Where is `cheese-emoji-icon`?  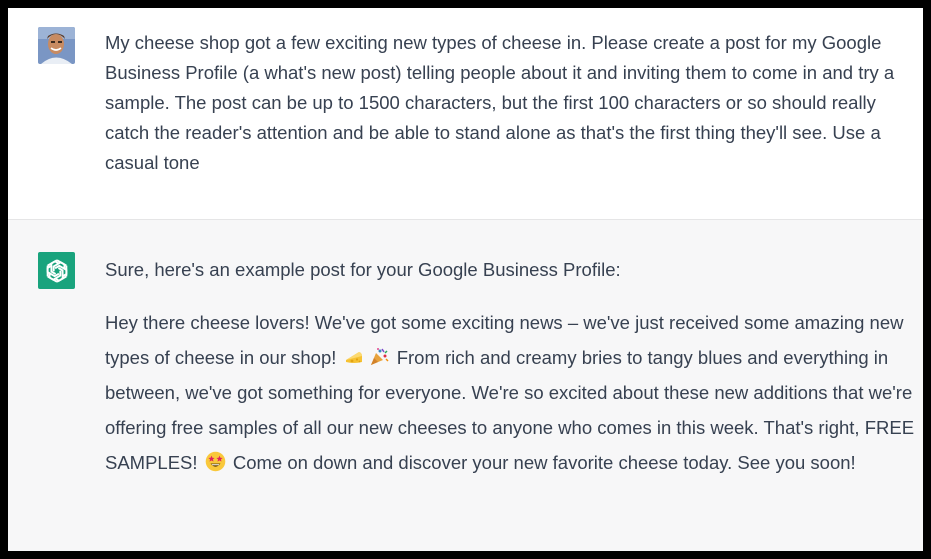
cheese-emoji-icon is located at coordinates (353, 357).